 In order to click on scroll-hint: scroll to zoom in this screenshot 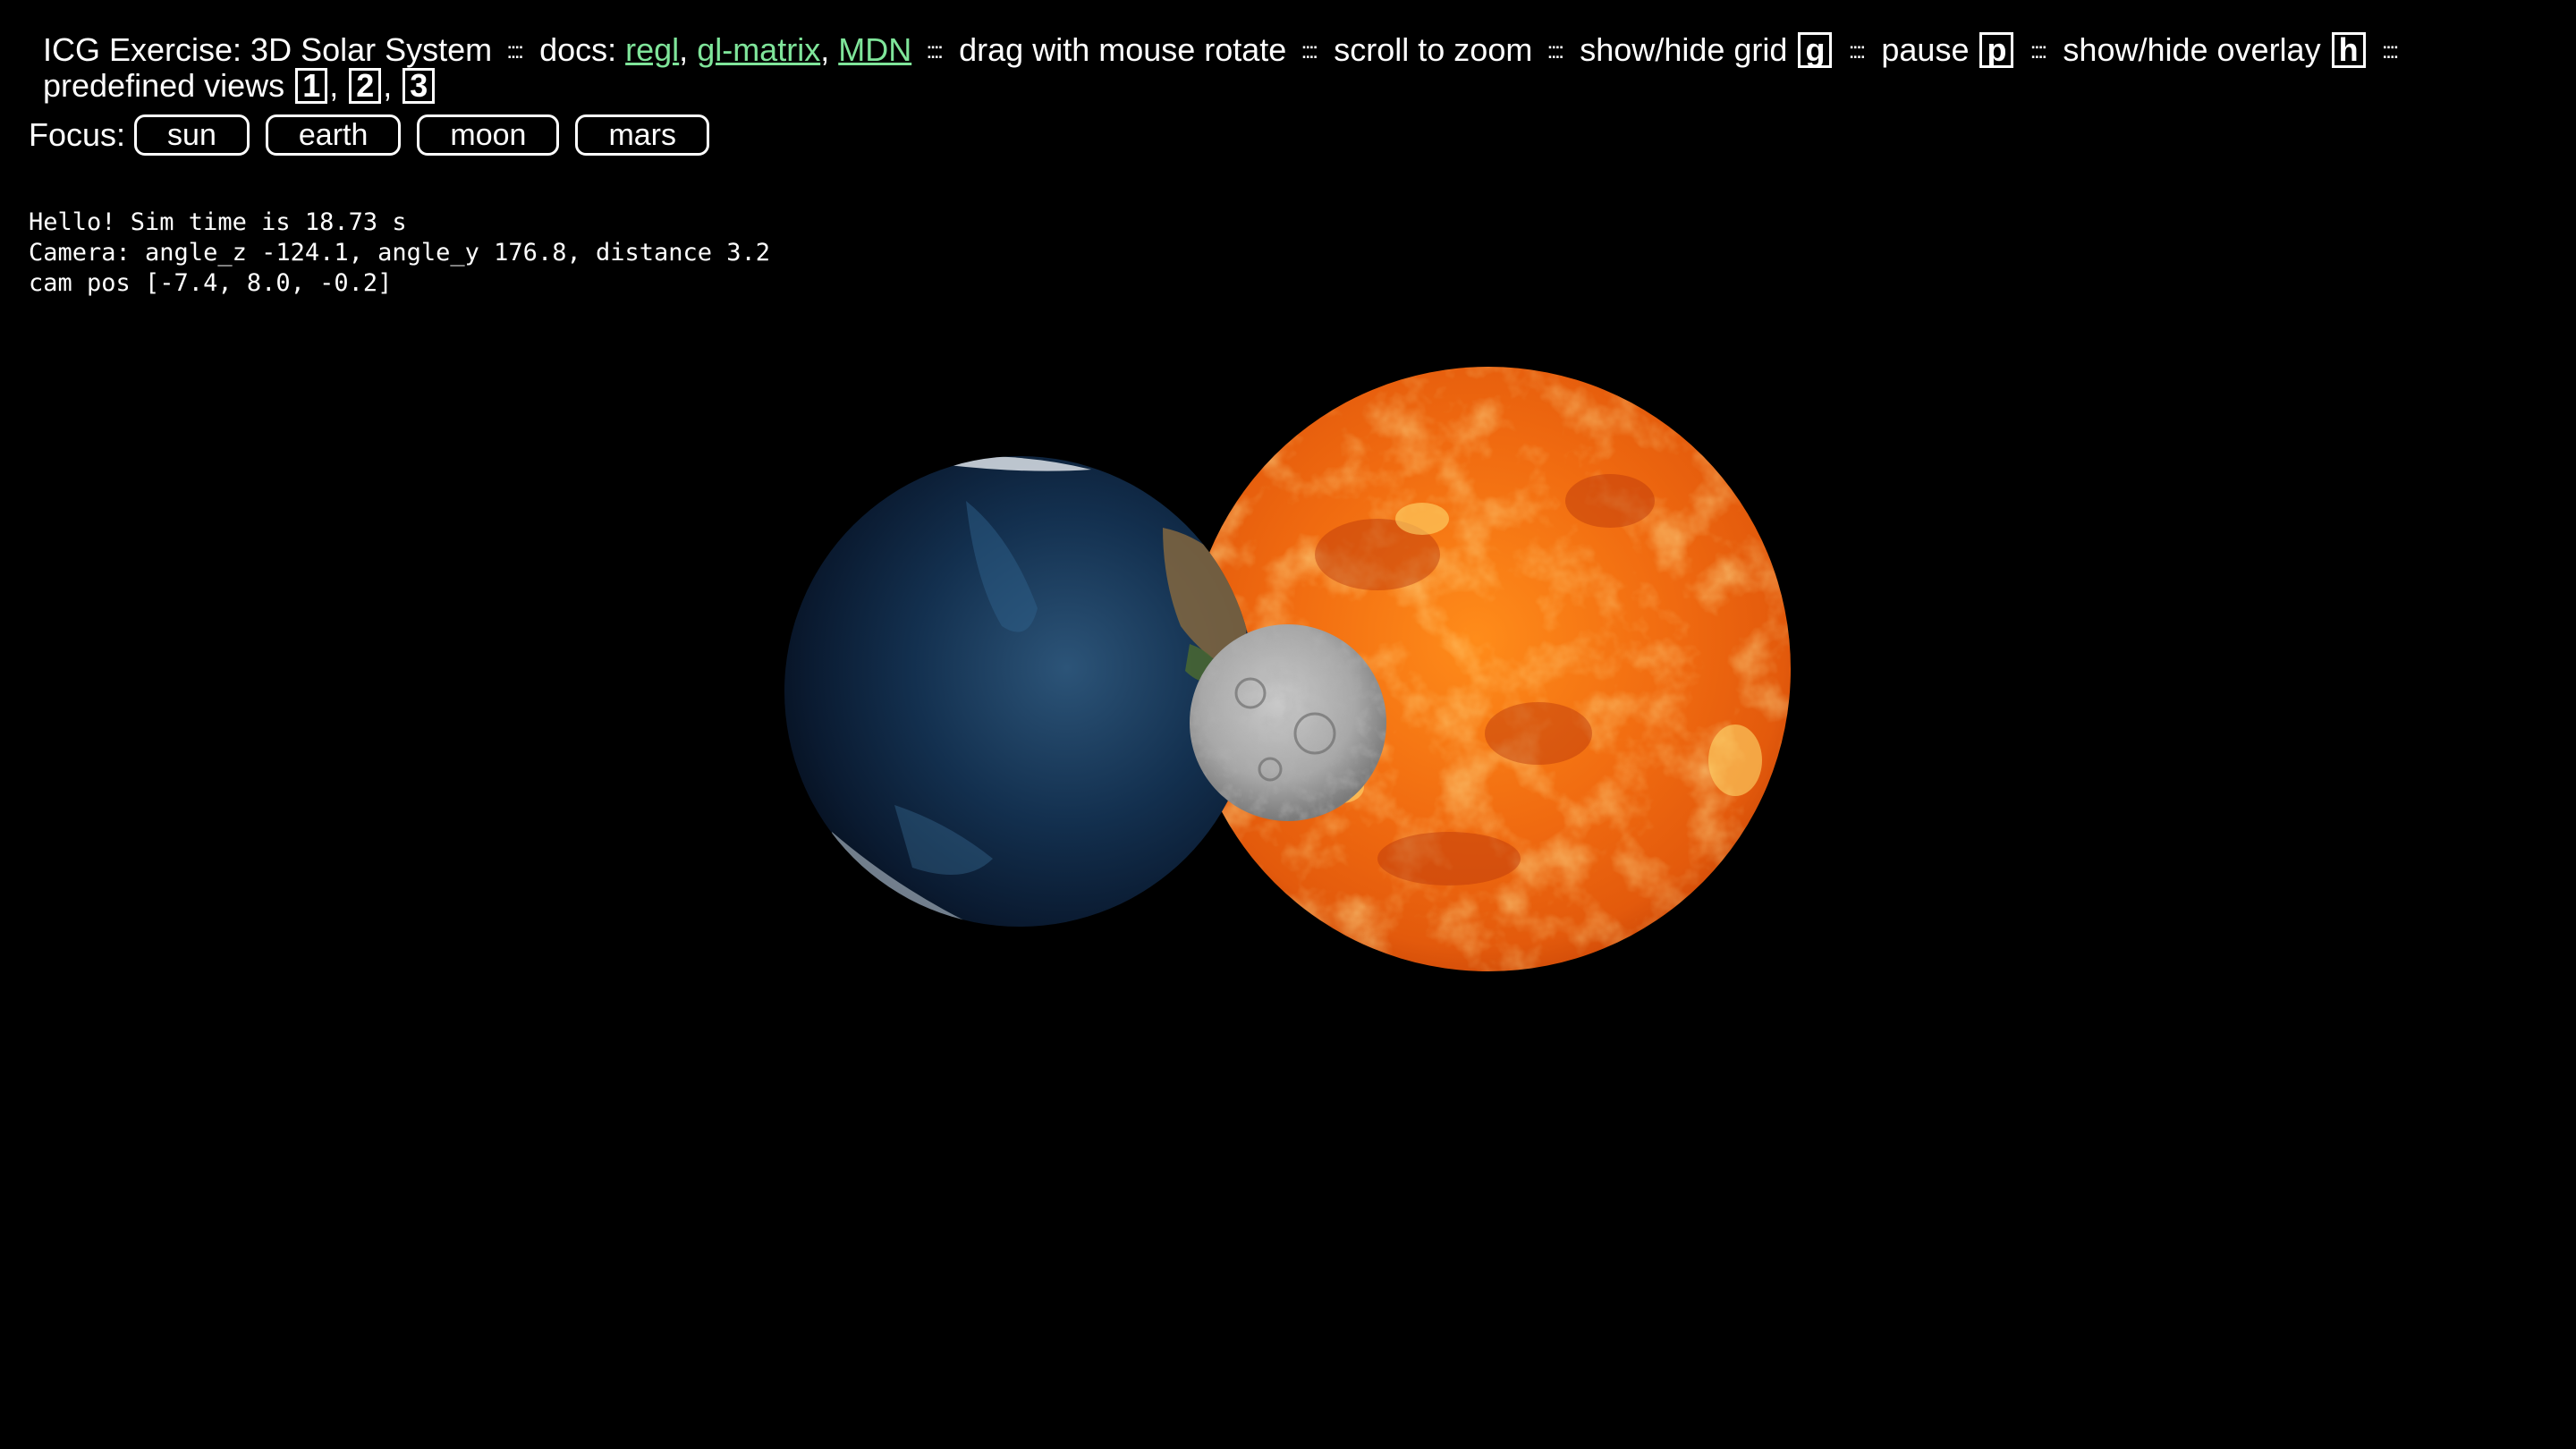, I will do `click(1433, 49)`.